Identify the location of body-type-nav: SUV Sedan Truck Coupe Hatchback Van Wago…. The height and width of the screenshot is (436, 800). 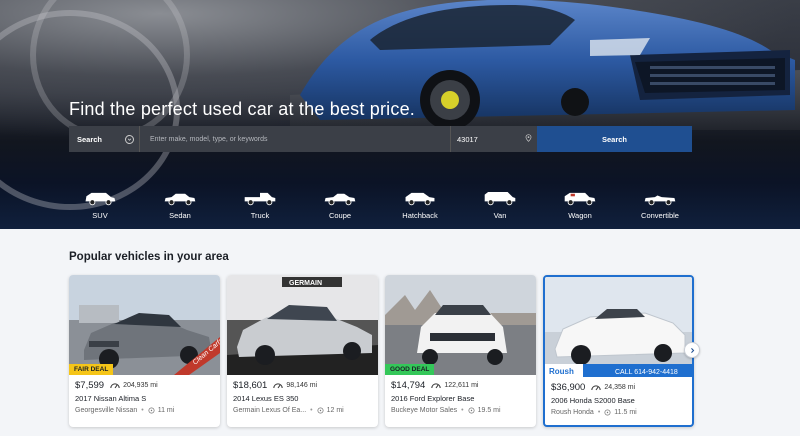
(400, 204).